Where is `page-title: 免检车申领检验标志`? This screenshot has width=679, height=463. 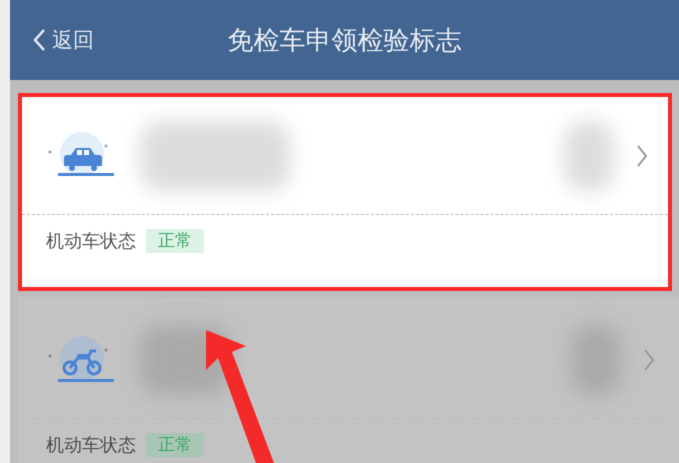 page-title: 免检车申领检验标志 is located at coordinates (345, 41).